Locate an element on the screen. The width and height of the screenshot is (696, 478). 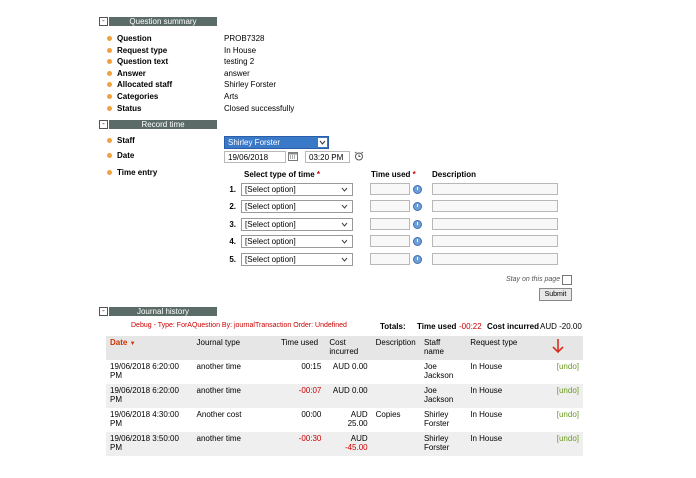
staff-select-value: Shirley Forster is located at coordinates (254, 142).